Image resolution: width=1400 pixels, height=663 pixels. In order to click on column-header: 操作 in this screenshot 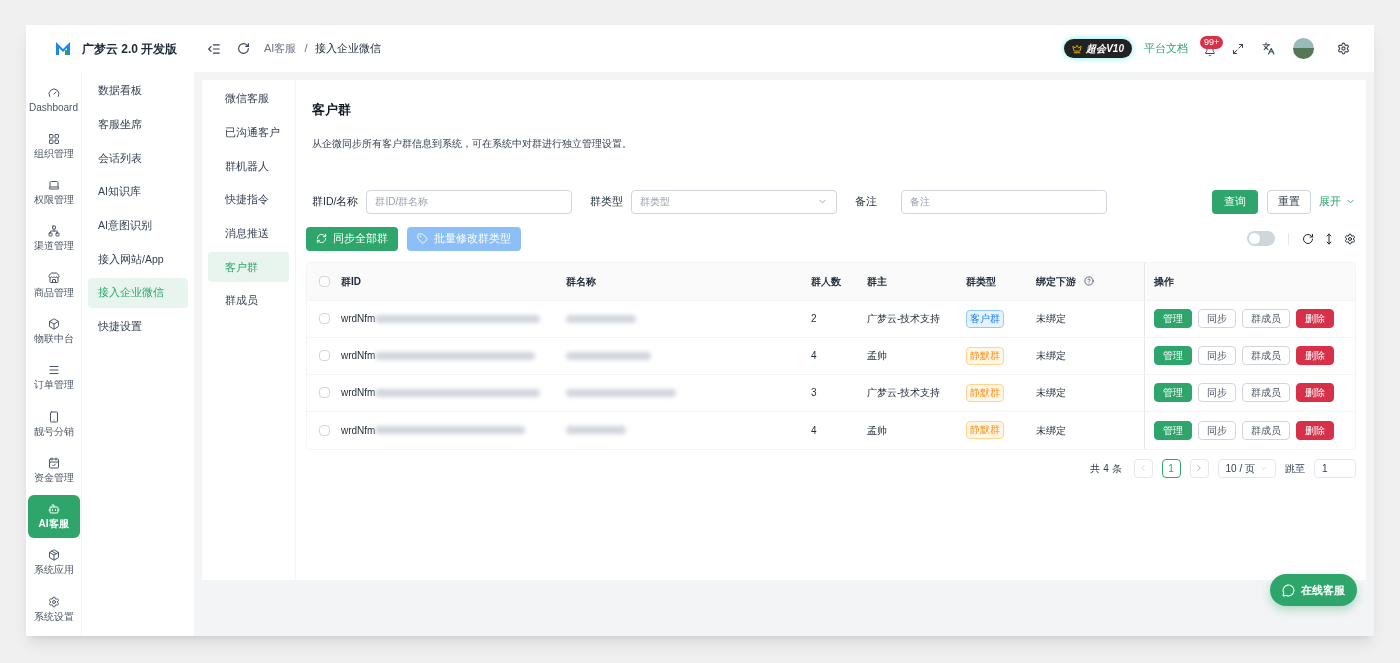, I will do `click(1164, 281)`.